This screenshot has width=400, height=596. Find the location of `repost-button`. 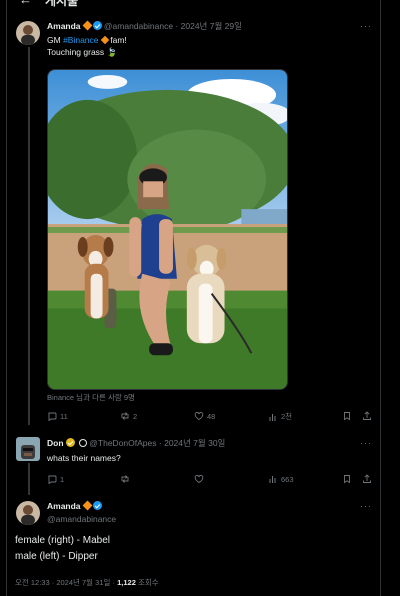

repost-button is located at coordinates (126, 479).